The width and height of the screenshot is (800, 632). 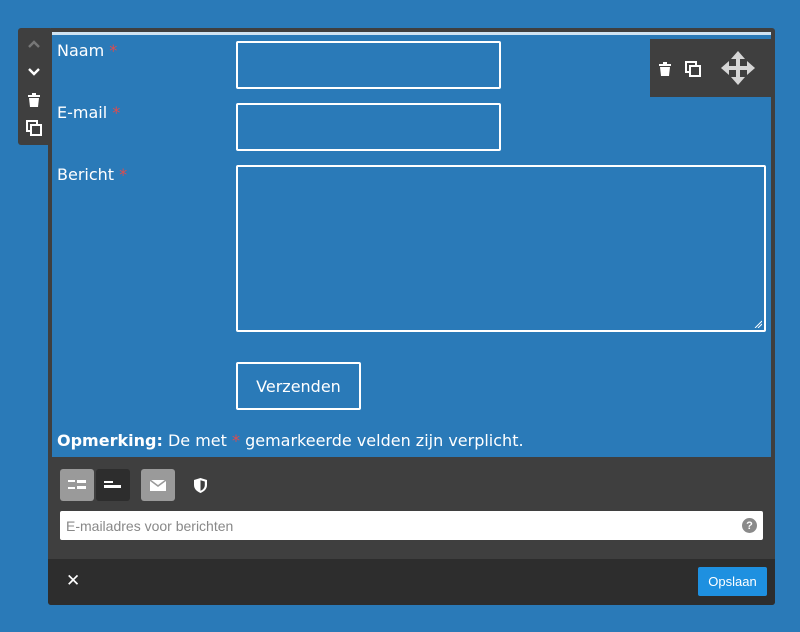 I want to click on email-label-text: E-mail, so click(x=82, y=112).